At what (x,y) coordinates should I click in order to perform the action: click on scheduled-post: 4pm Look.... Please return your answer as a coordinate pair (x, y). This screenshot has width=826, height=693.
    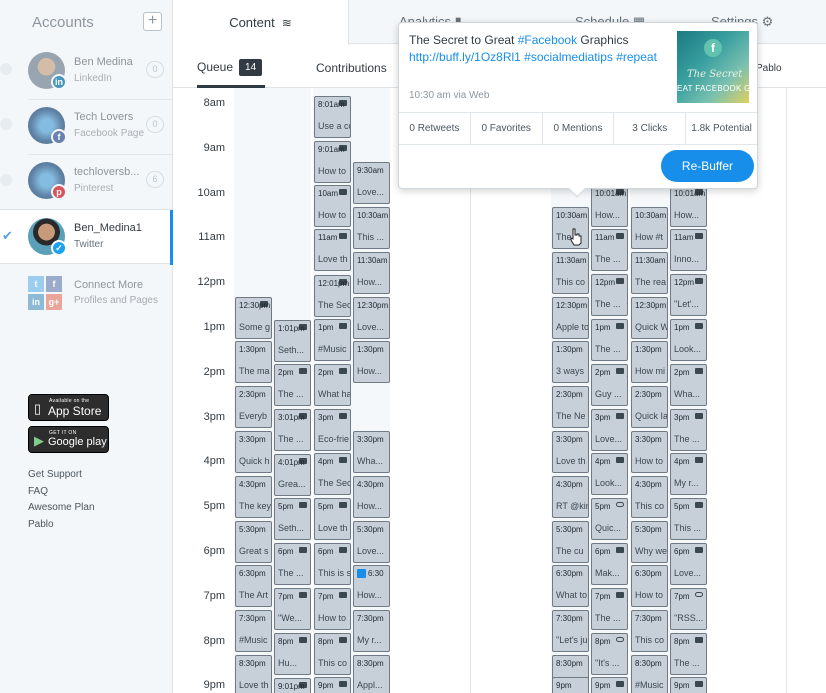
    Looking at the image, I should click on (609, 474).